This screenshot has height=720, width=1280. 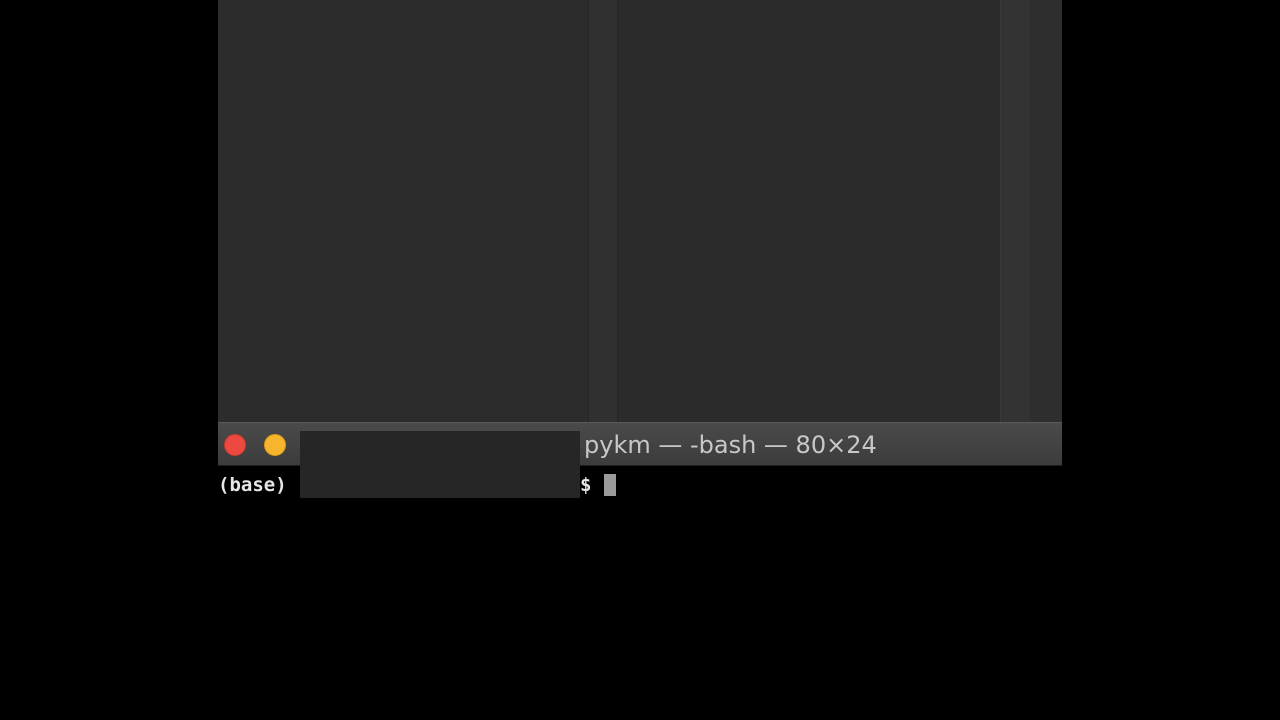 What do you see at coordinates (252, 485) in the screenshot?
I see `prompt-env-label: (base)` at bounding box center [252, 485].